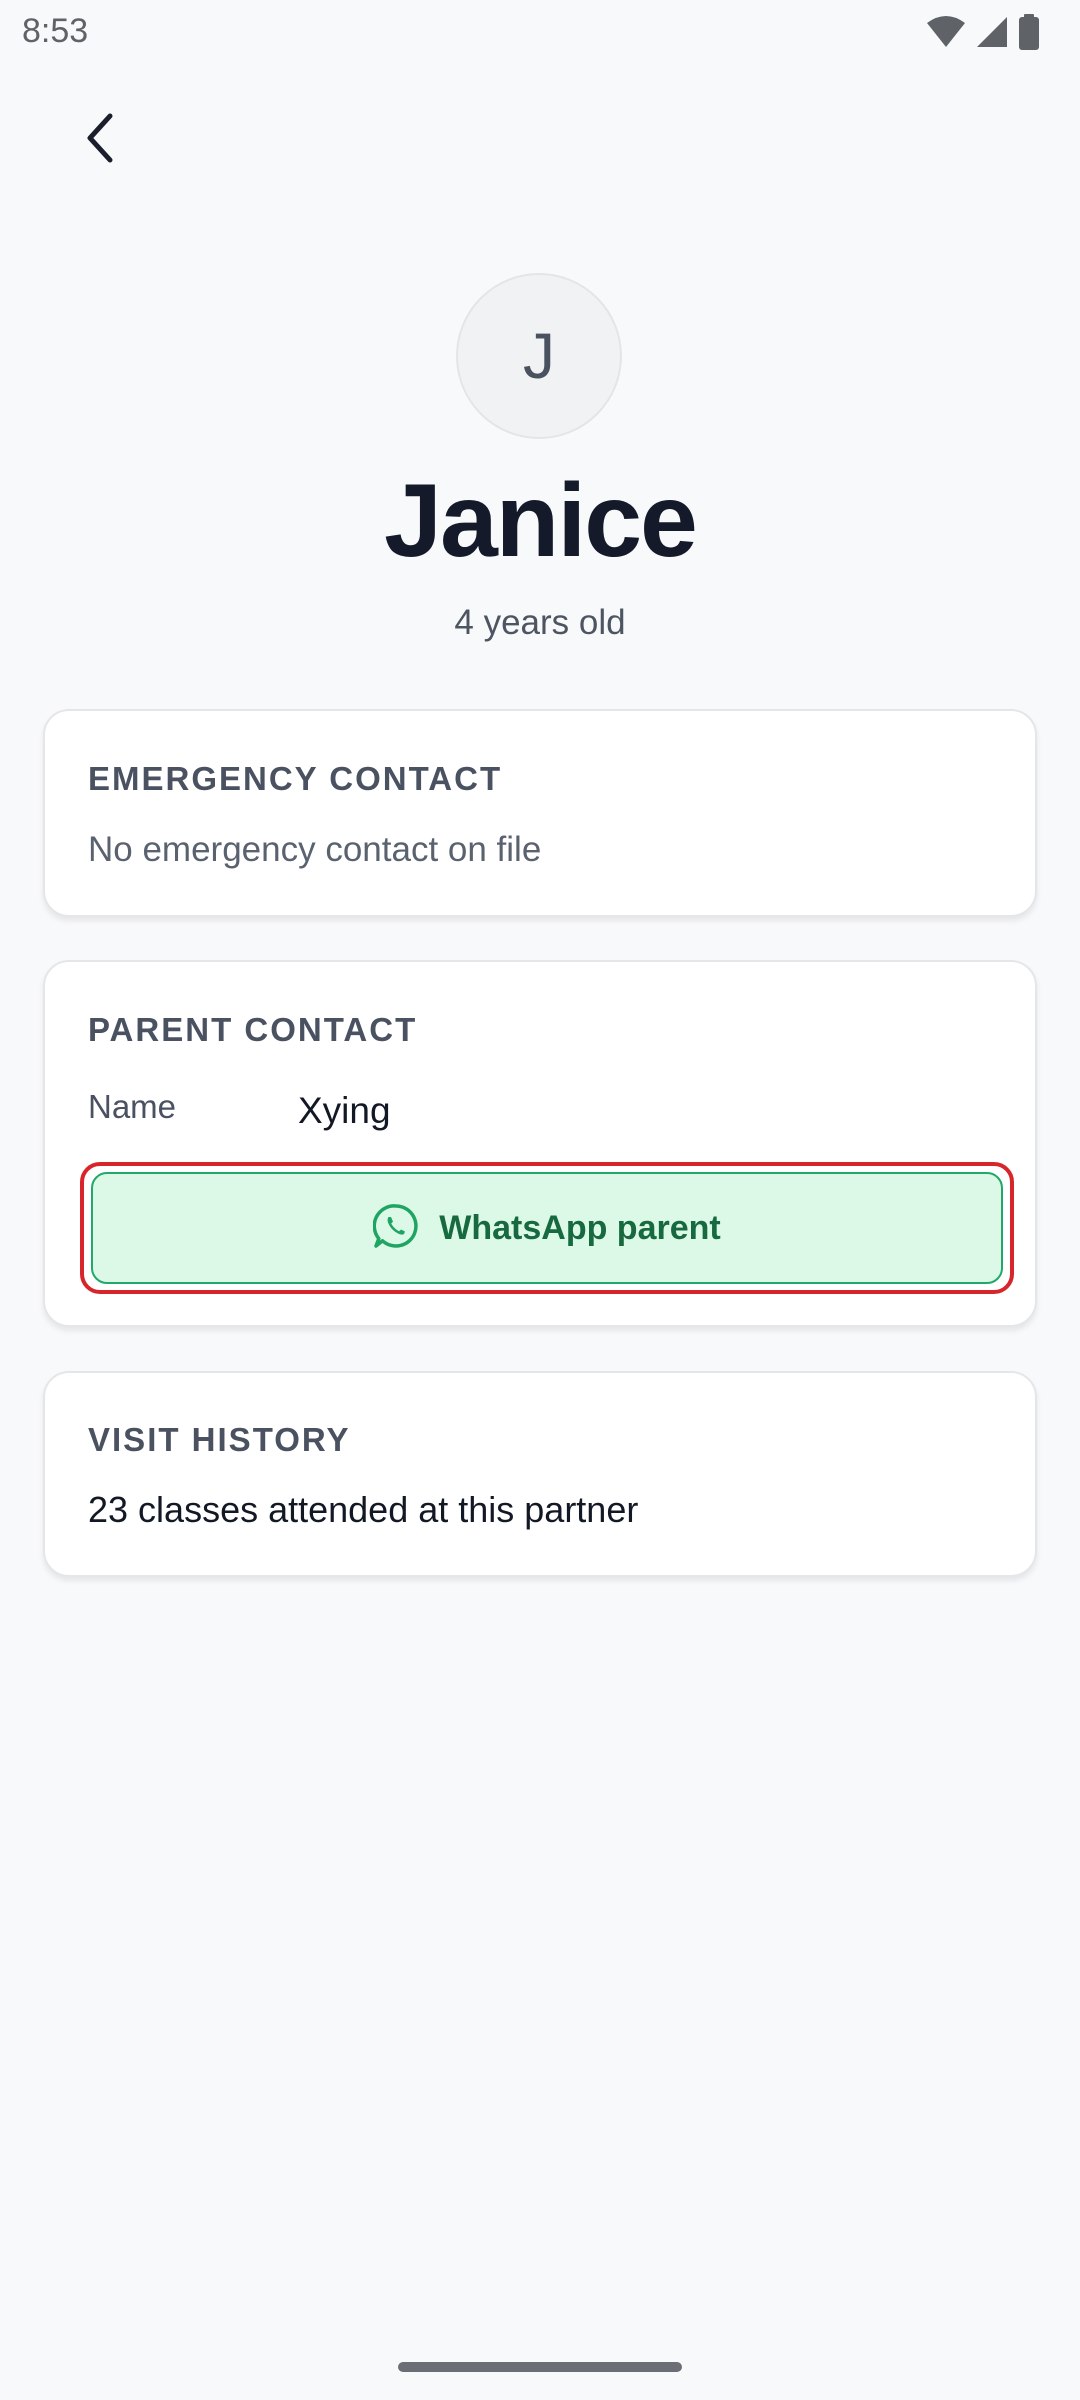 The width and height of the screenshot is (1080, 2400). Describe the element at coordinates (992, 34) in the screenshot. I see `cellular-signal-icon` at that location.